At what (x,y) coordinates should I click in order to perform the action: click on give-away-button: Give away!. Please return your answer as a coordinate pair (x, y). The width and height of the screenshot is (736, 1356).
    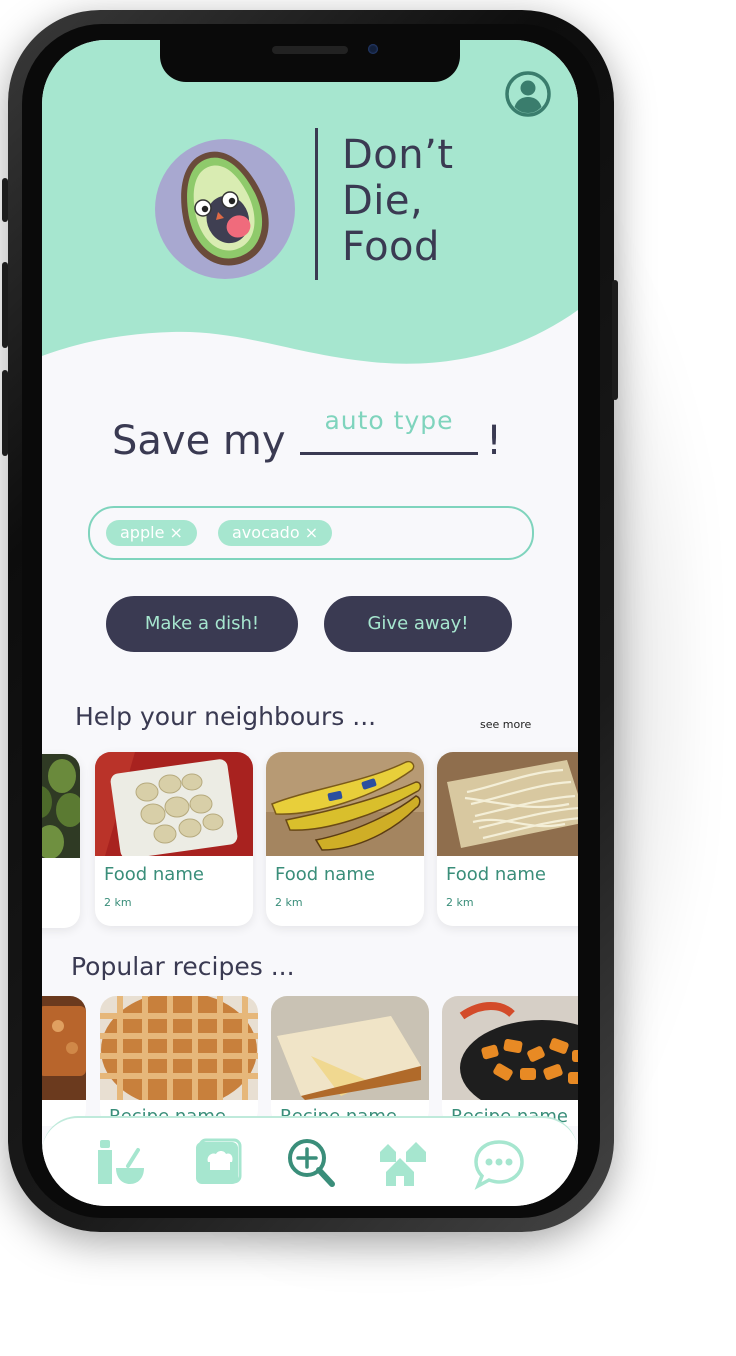
    Looking at the image, I should click on (418, 624).